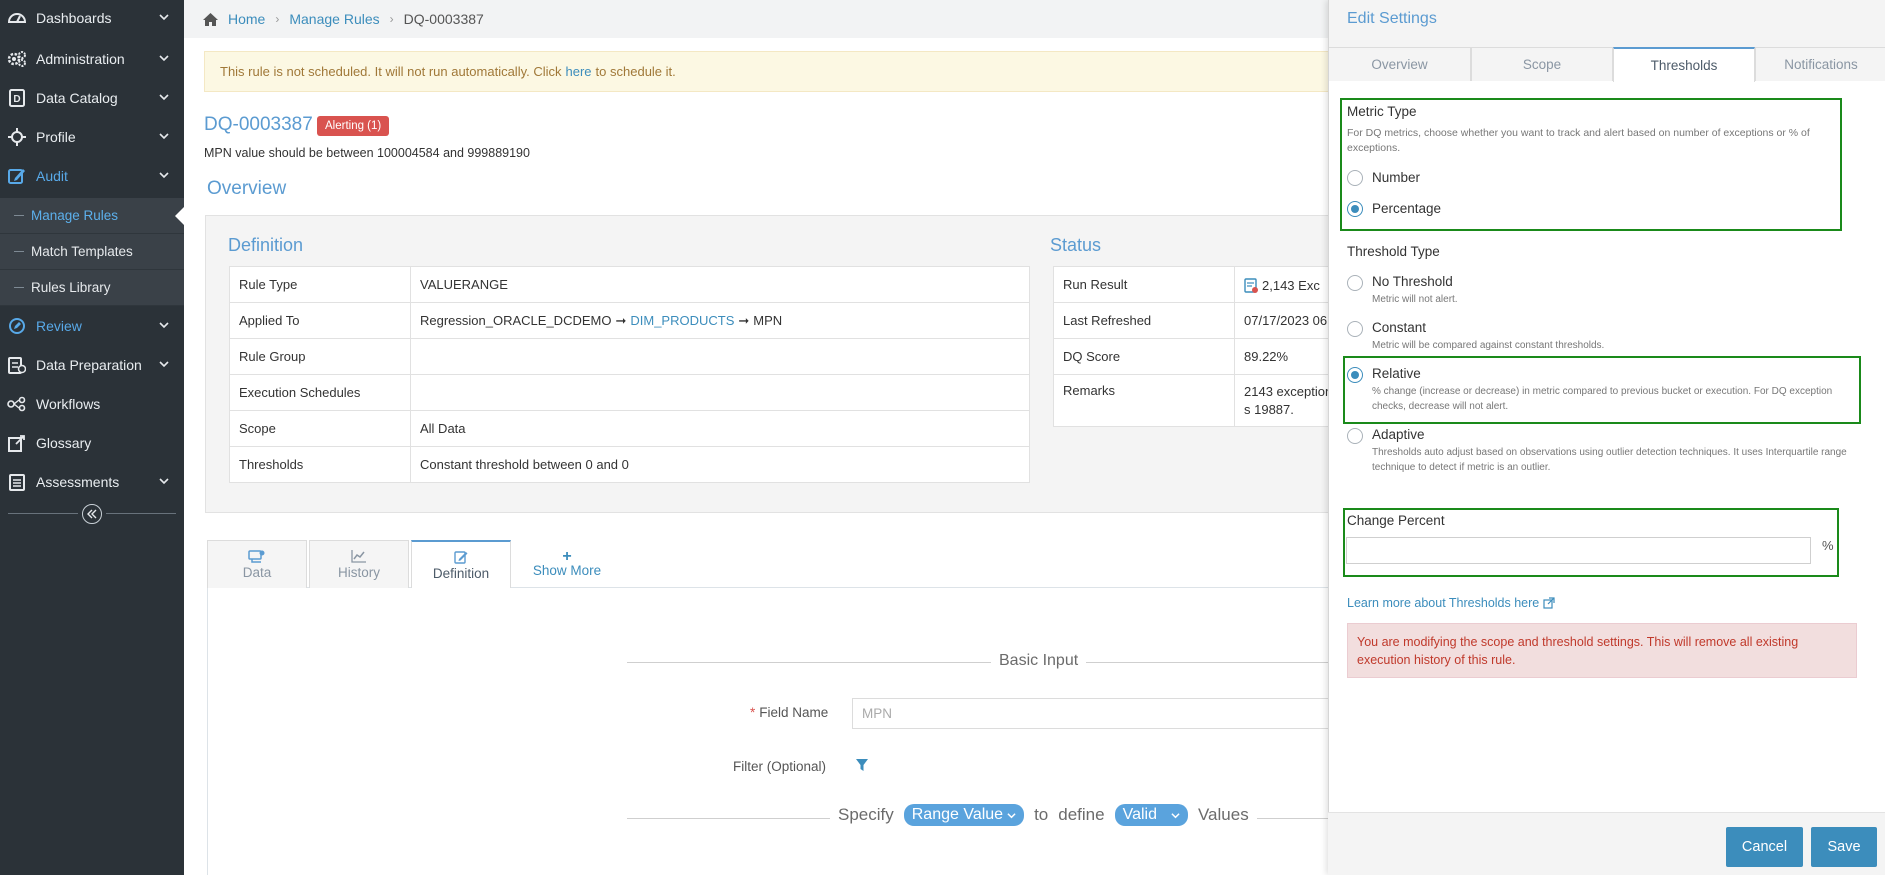 The width and height of the screenshot is (1885, 875). I want to click on radio-percentage, so click(1355, 209).